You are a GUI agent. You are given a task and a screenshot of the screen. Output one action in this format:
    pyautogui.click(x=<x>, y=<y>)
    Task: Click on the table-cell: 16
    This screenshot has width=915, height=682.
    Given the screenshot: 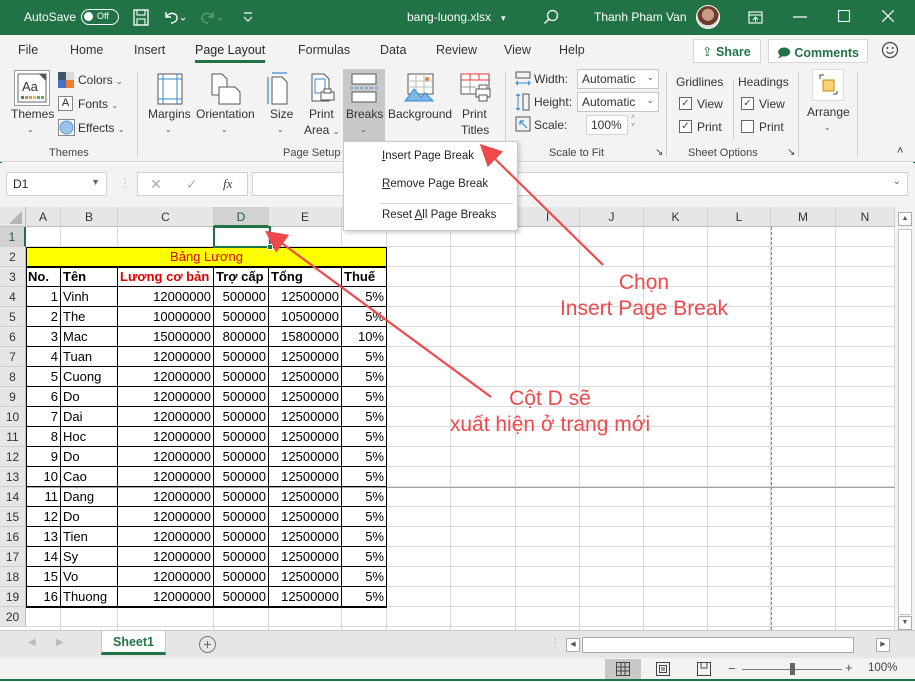 What is the action you would take?
    pyautogui.click(x=43, y=597)
    